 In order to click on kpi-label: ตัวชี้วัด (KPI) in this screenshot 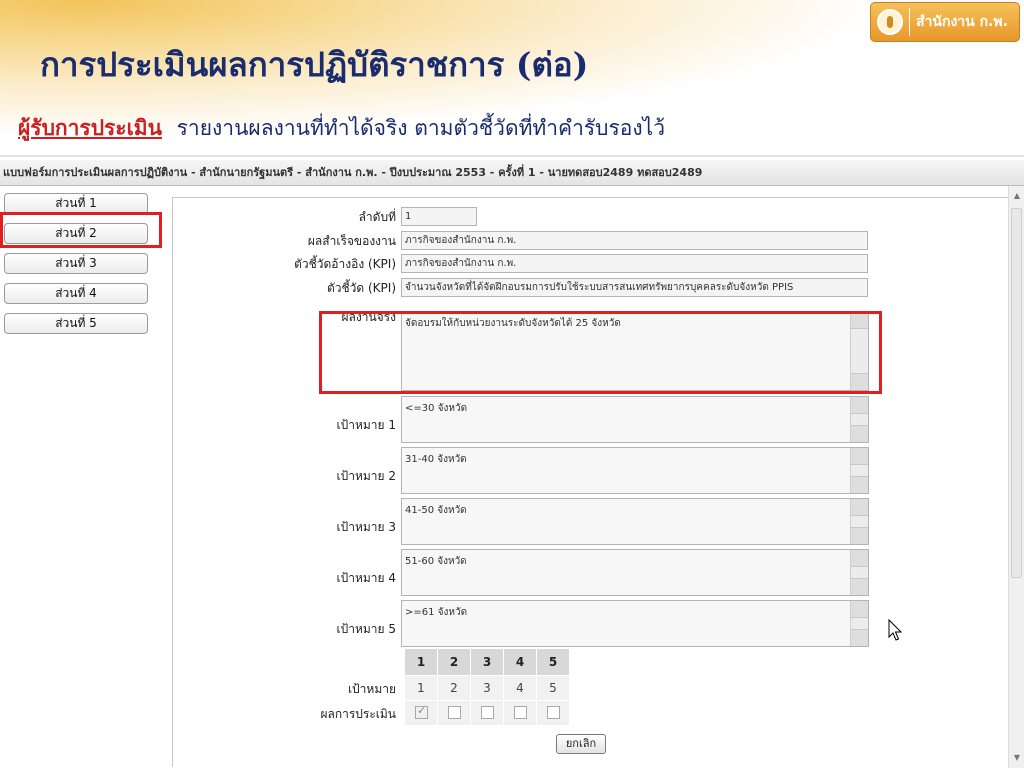, I will do `click(361, 288)`.